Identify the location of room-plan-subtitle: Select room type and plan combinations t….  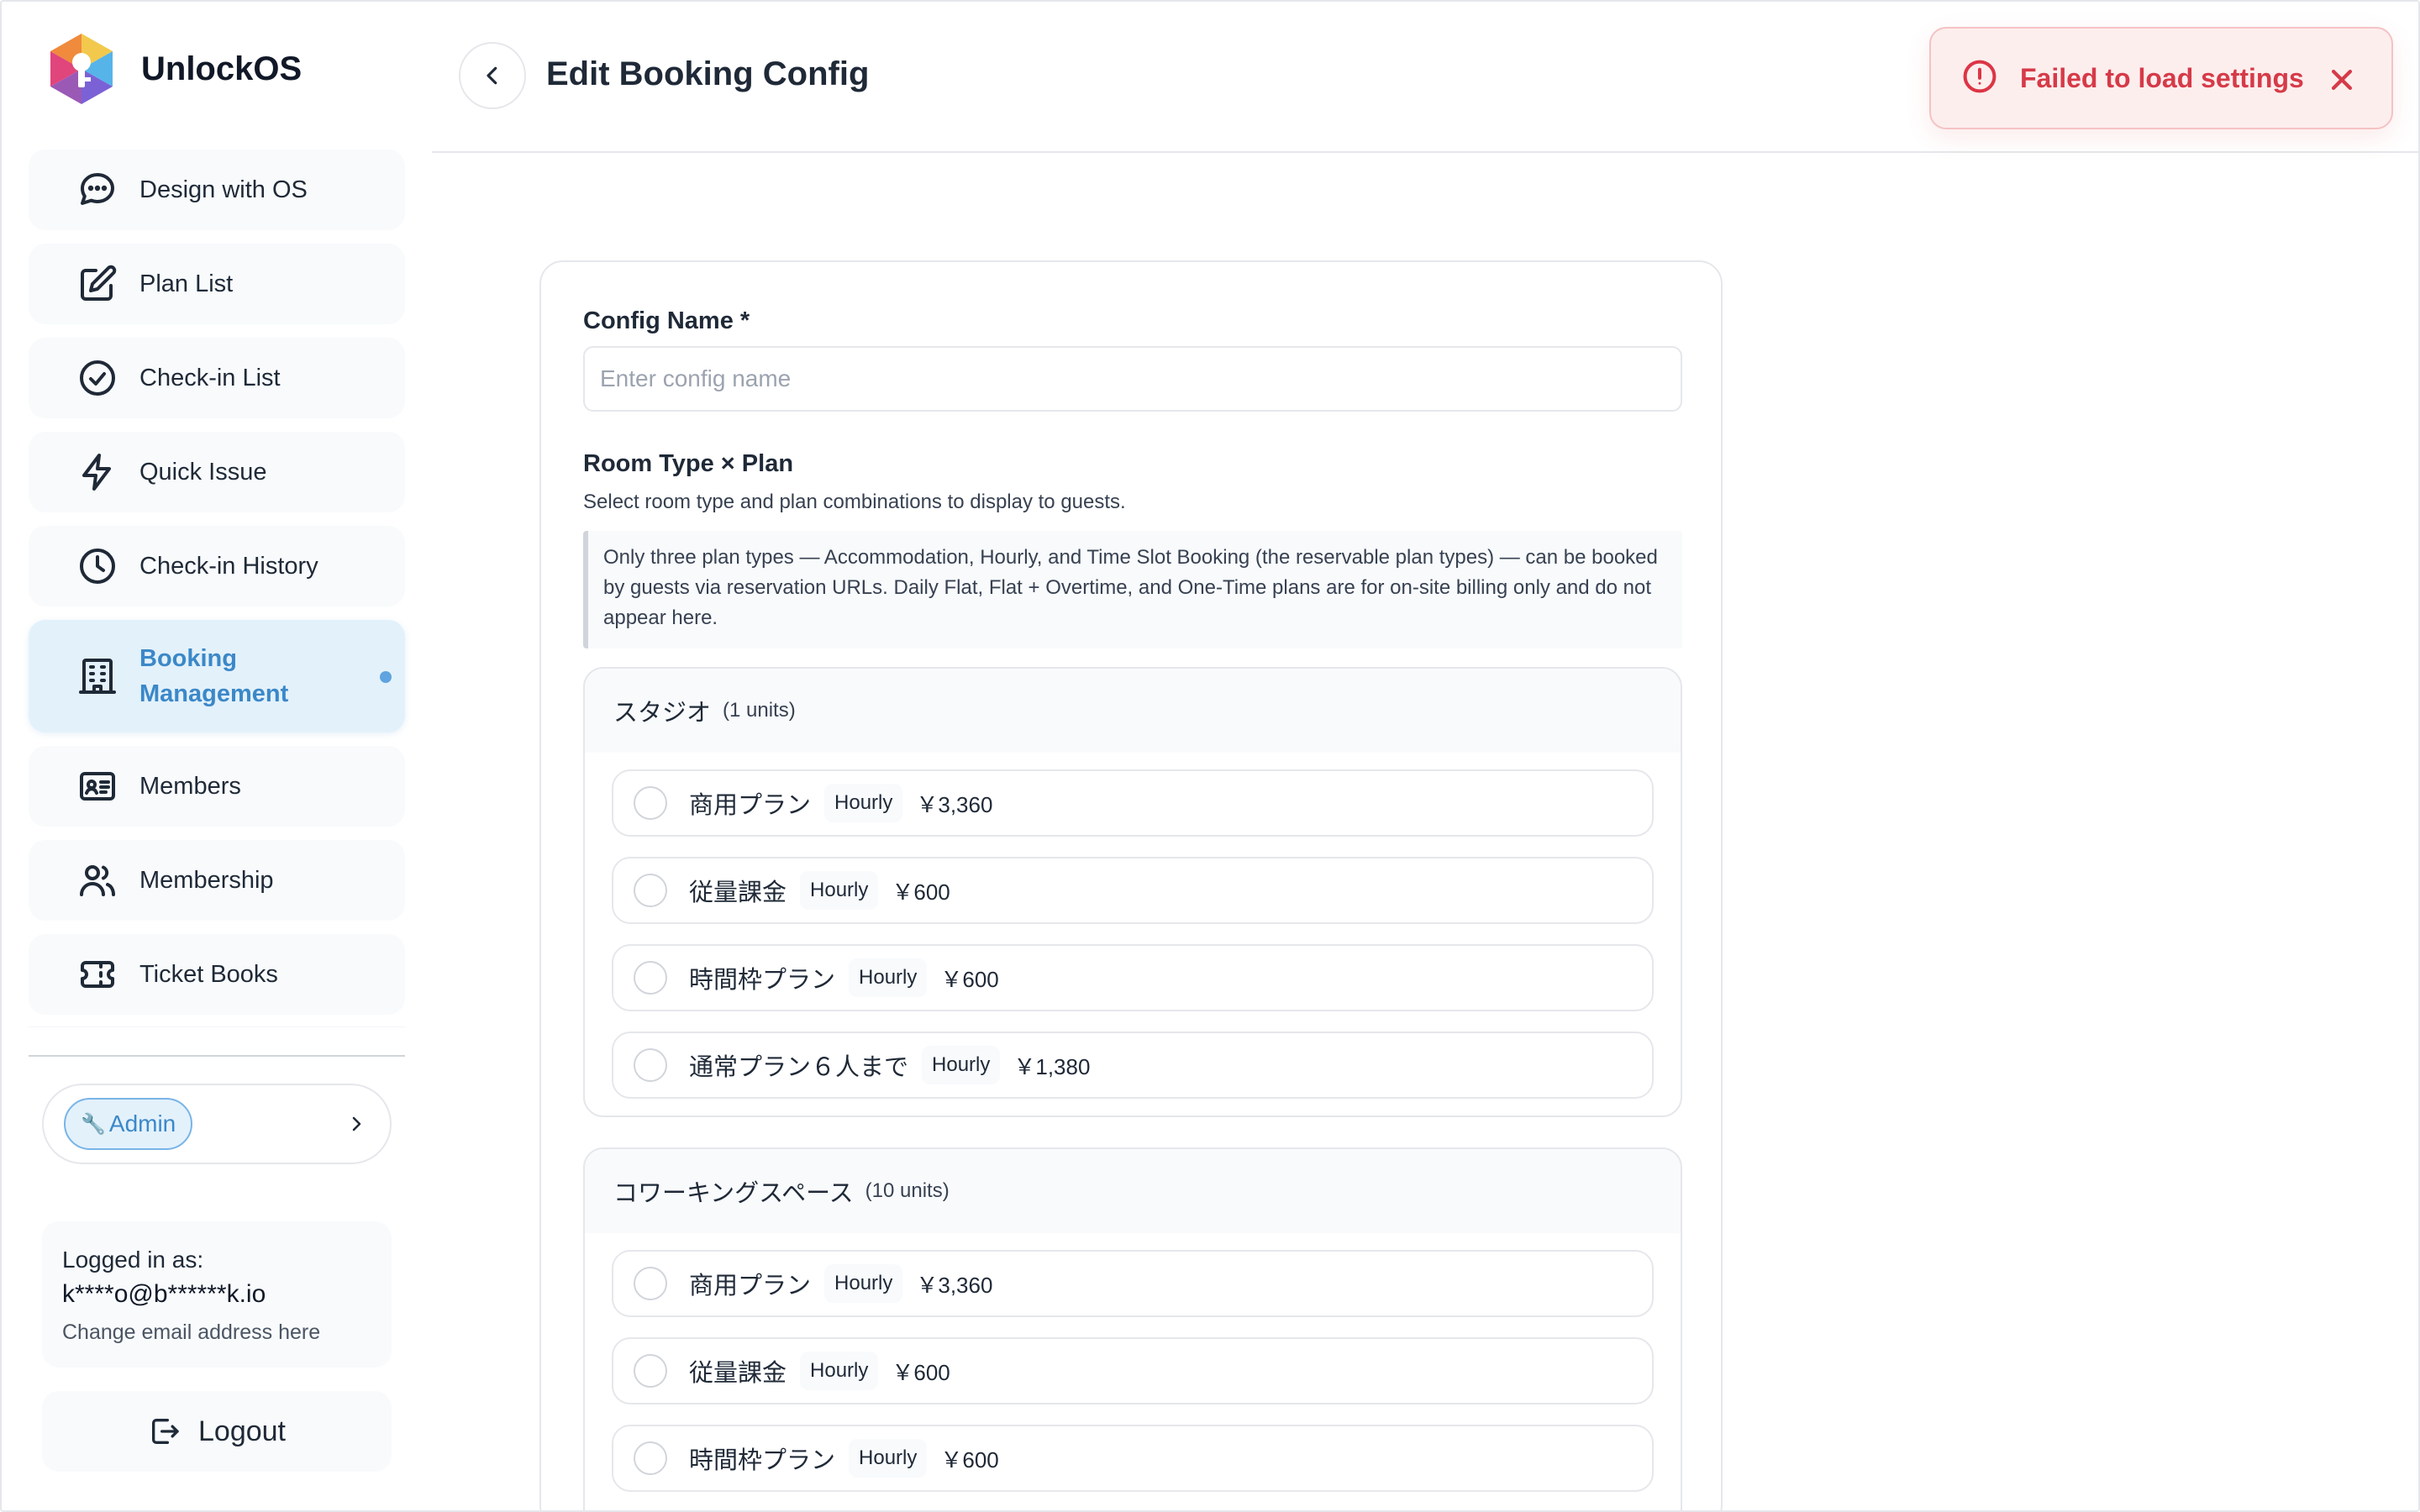
(855, 502).